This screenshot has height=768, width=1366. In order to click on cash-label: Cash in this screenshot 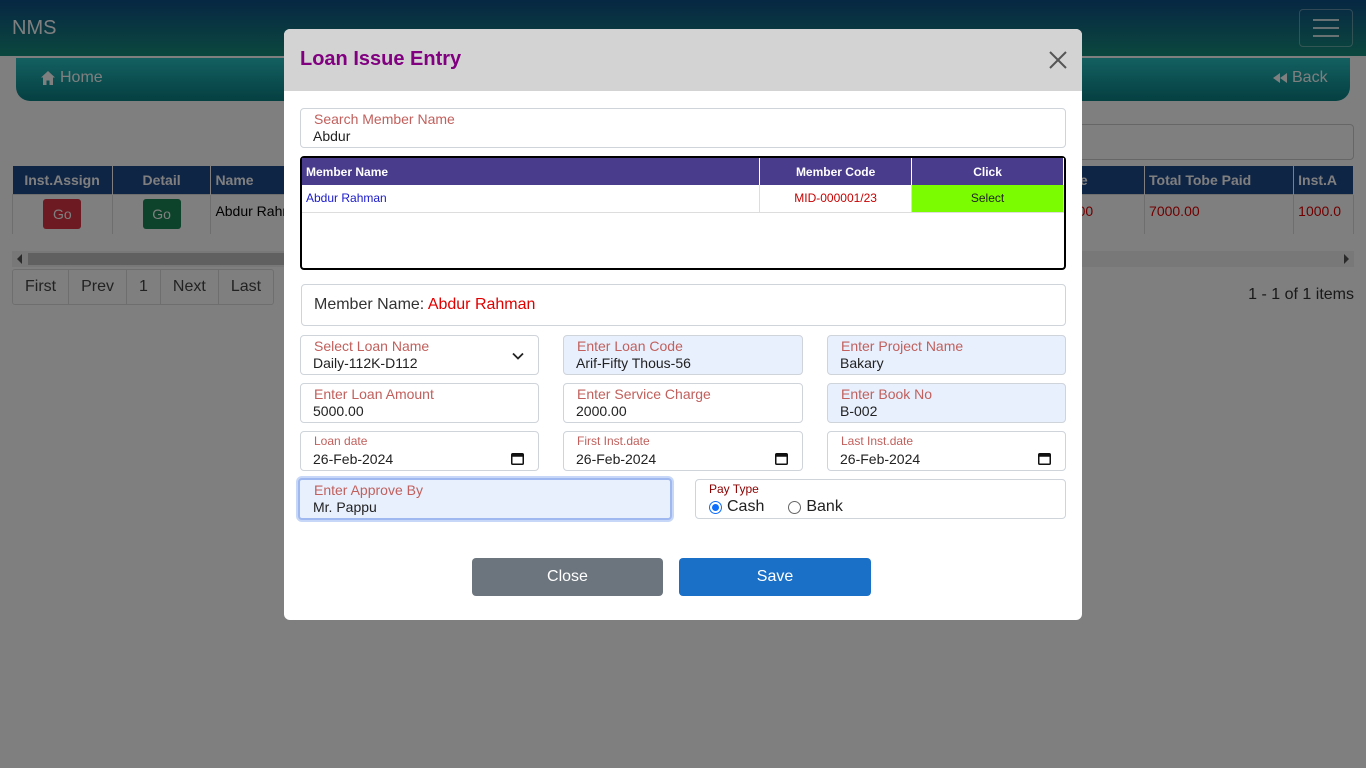, I will do `click(745, 507)`.